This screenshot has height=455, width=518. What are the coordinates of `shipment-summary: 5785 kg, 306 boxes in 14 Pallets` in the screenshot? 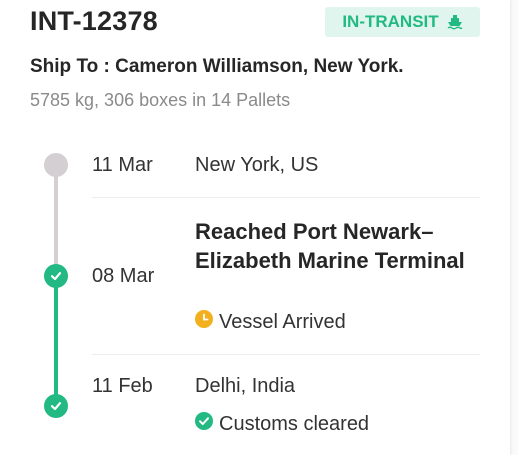 It's located at (160, 100).